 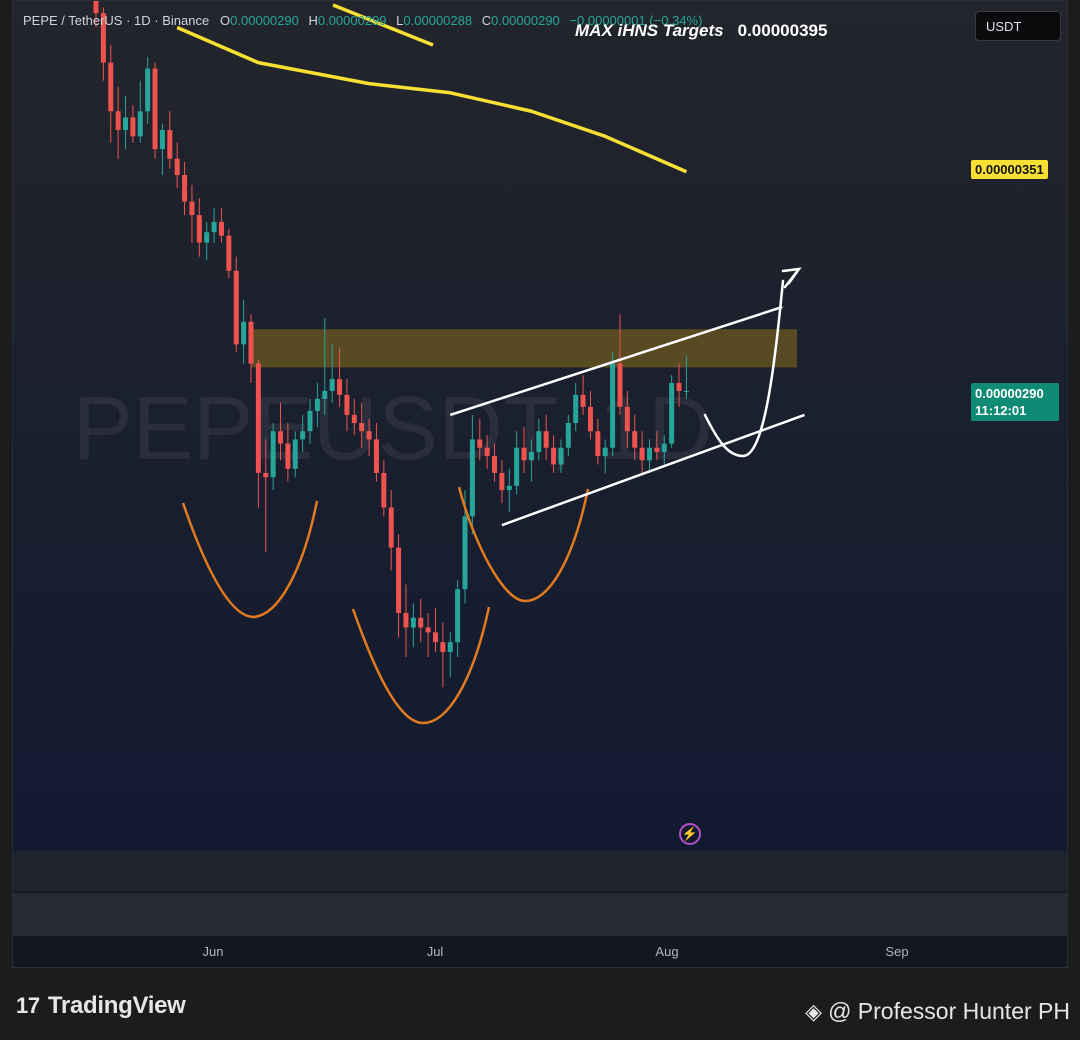 I want to click on high-key: H, so click(x=313, y=20).